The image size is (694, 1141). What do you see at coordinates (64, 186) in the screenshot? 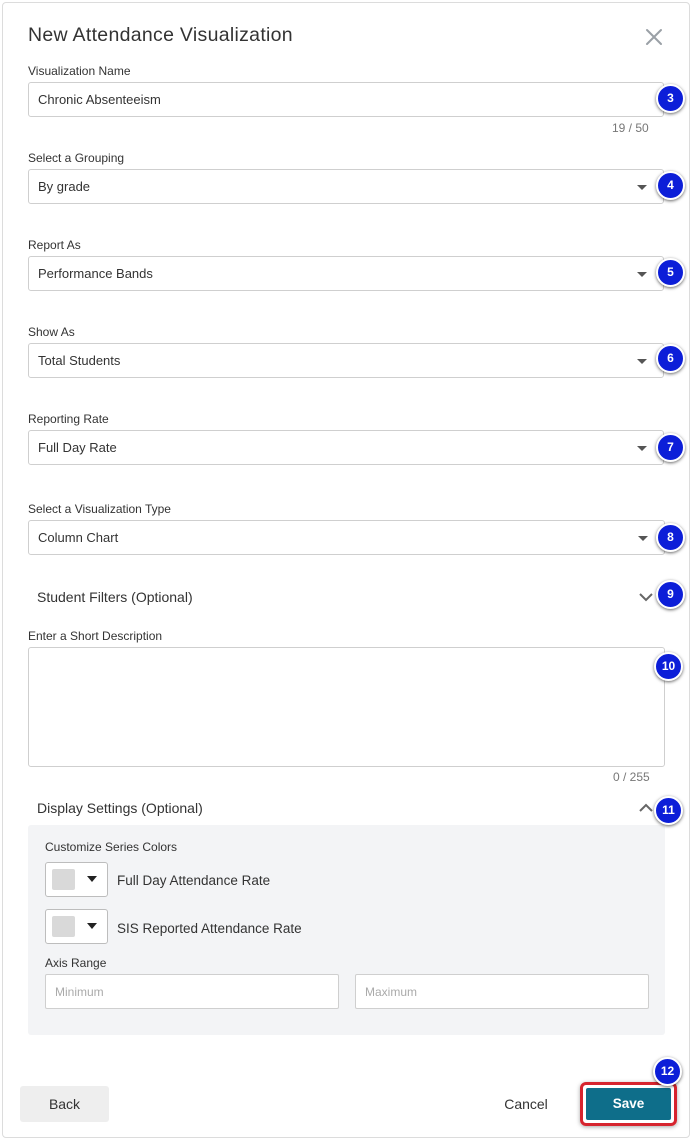
I see `grouping-value: By grade` at bounding box center [64, 186].